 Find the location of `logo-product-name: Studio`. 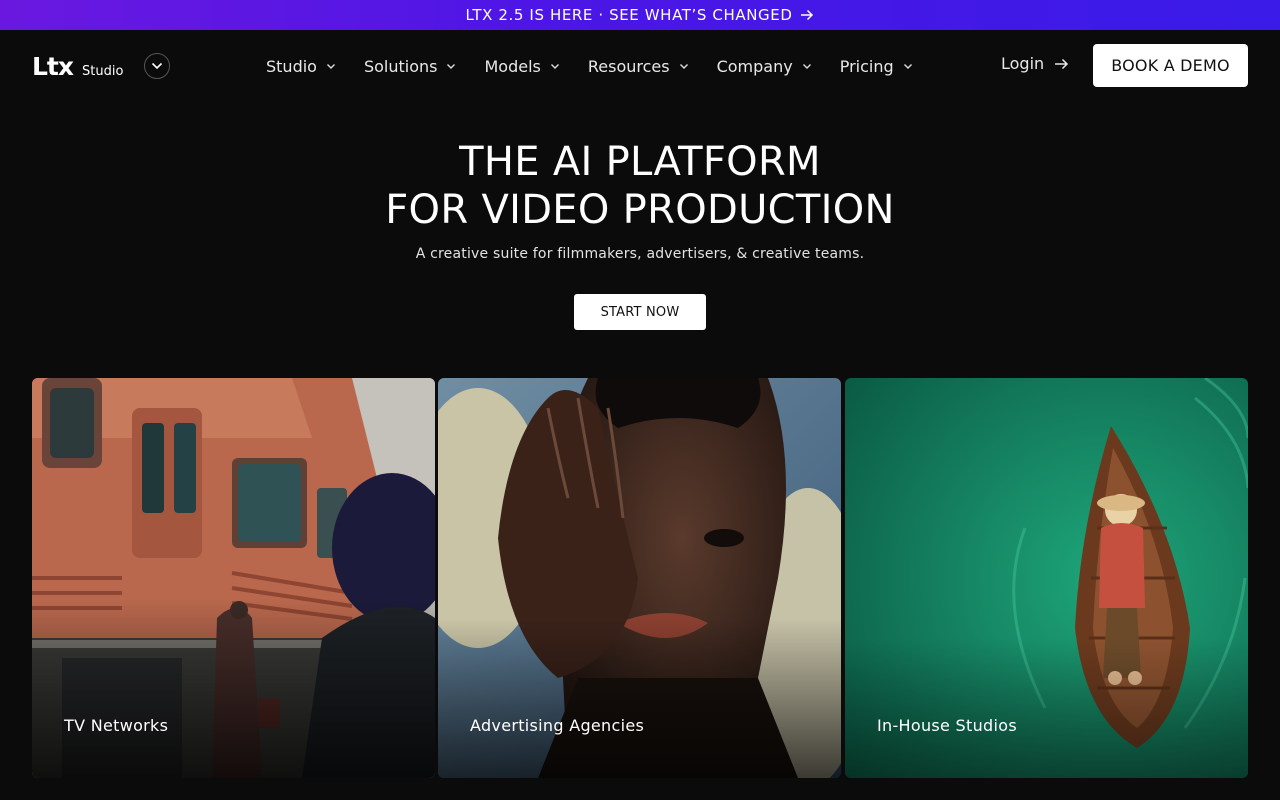

logo-product-name: Studio is located at coordinates (103, 71).